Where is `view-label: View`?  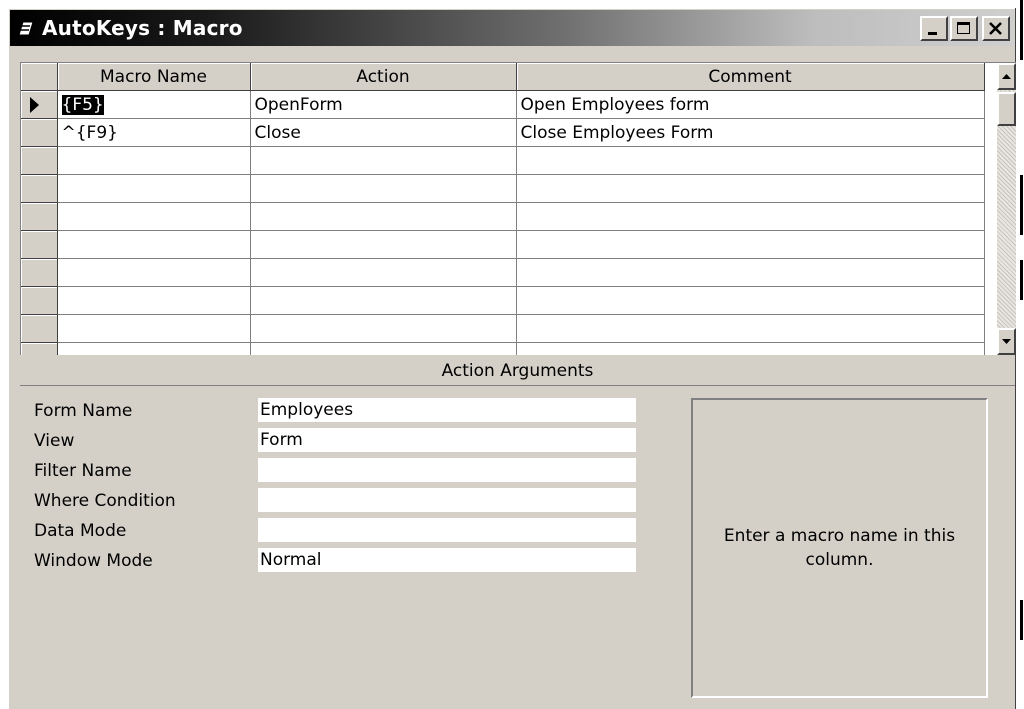 view-label: View is located at coordinates (54, 441).